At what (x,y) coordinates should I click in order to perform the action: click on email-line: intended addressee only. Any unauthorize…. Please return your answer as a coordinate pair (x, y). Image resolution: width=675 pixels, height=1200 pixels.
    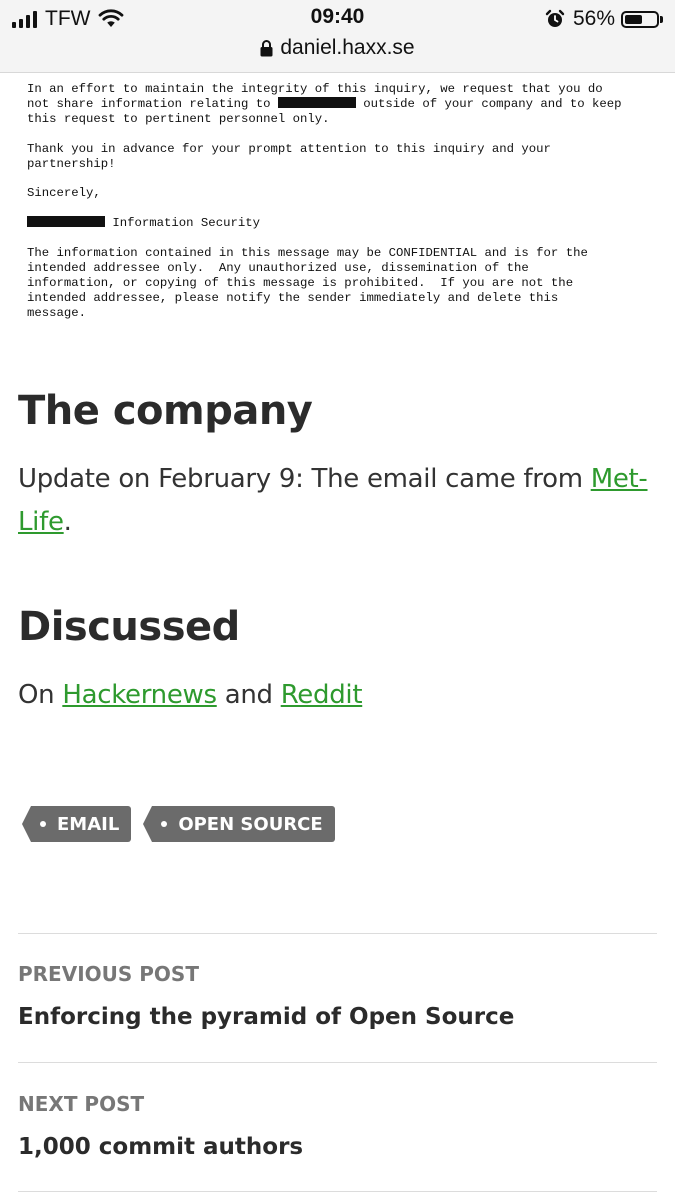
    Looking at the image, I should click on (278, 267).